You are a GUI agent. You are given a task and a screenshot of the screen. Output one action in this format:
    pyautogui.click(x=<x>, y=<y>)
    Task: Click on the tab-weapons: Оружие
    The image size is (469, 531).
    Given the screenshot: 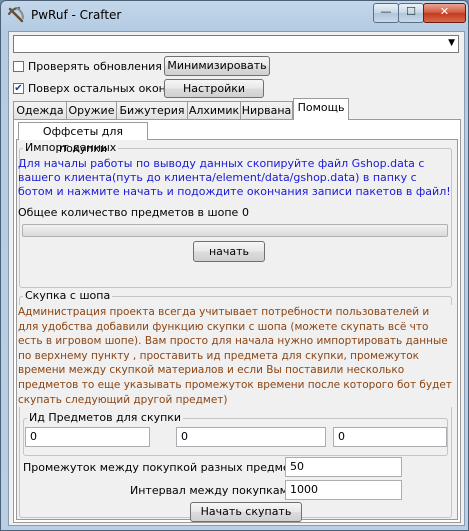 What is the action you would take?
    pyautogui.click(x=91, y=110)
    